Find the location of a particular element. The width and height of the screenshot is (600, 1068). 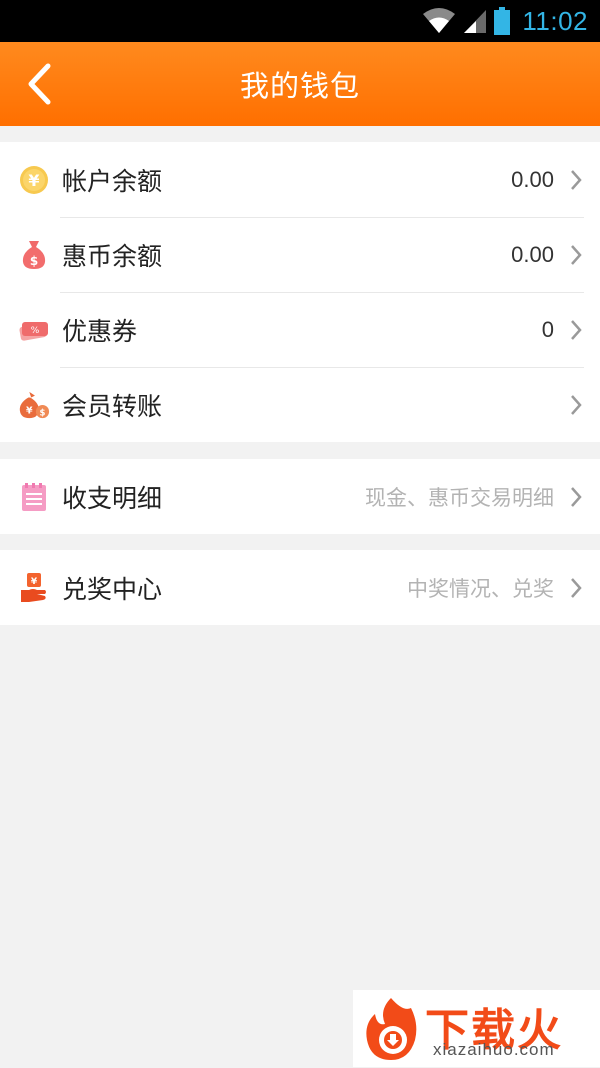

page-title: 我的钱包 is located at coordinates (299, 86).